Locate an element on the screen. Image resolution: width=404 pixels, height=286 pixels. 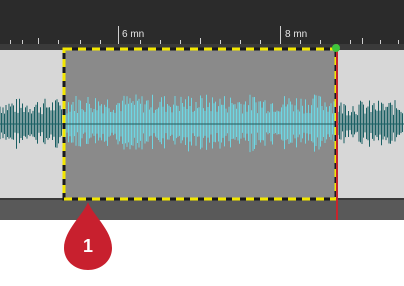
playhead-handle is located at coordinates (336, 48).